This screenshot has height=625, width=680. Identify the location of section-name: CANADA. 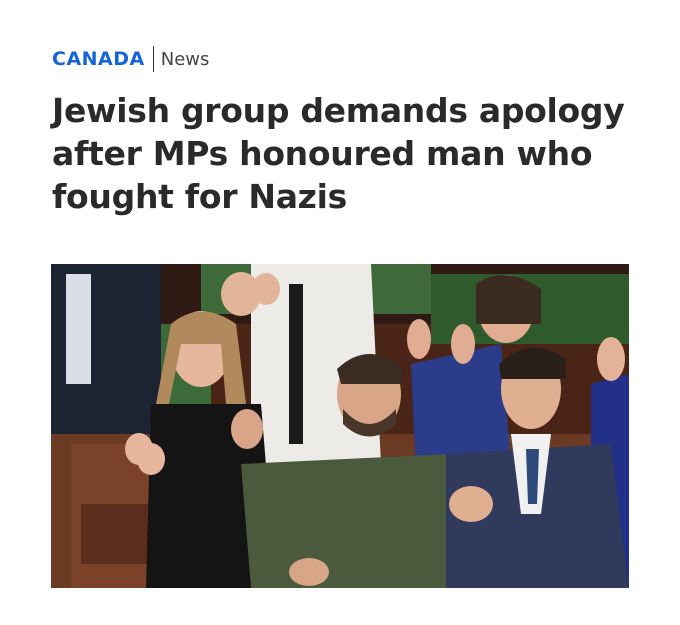
(98, 59).